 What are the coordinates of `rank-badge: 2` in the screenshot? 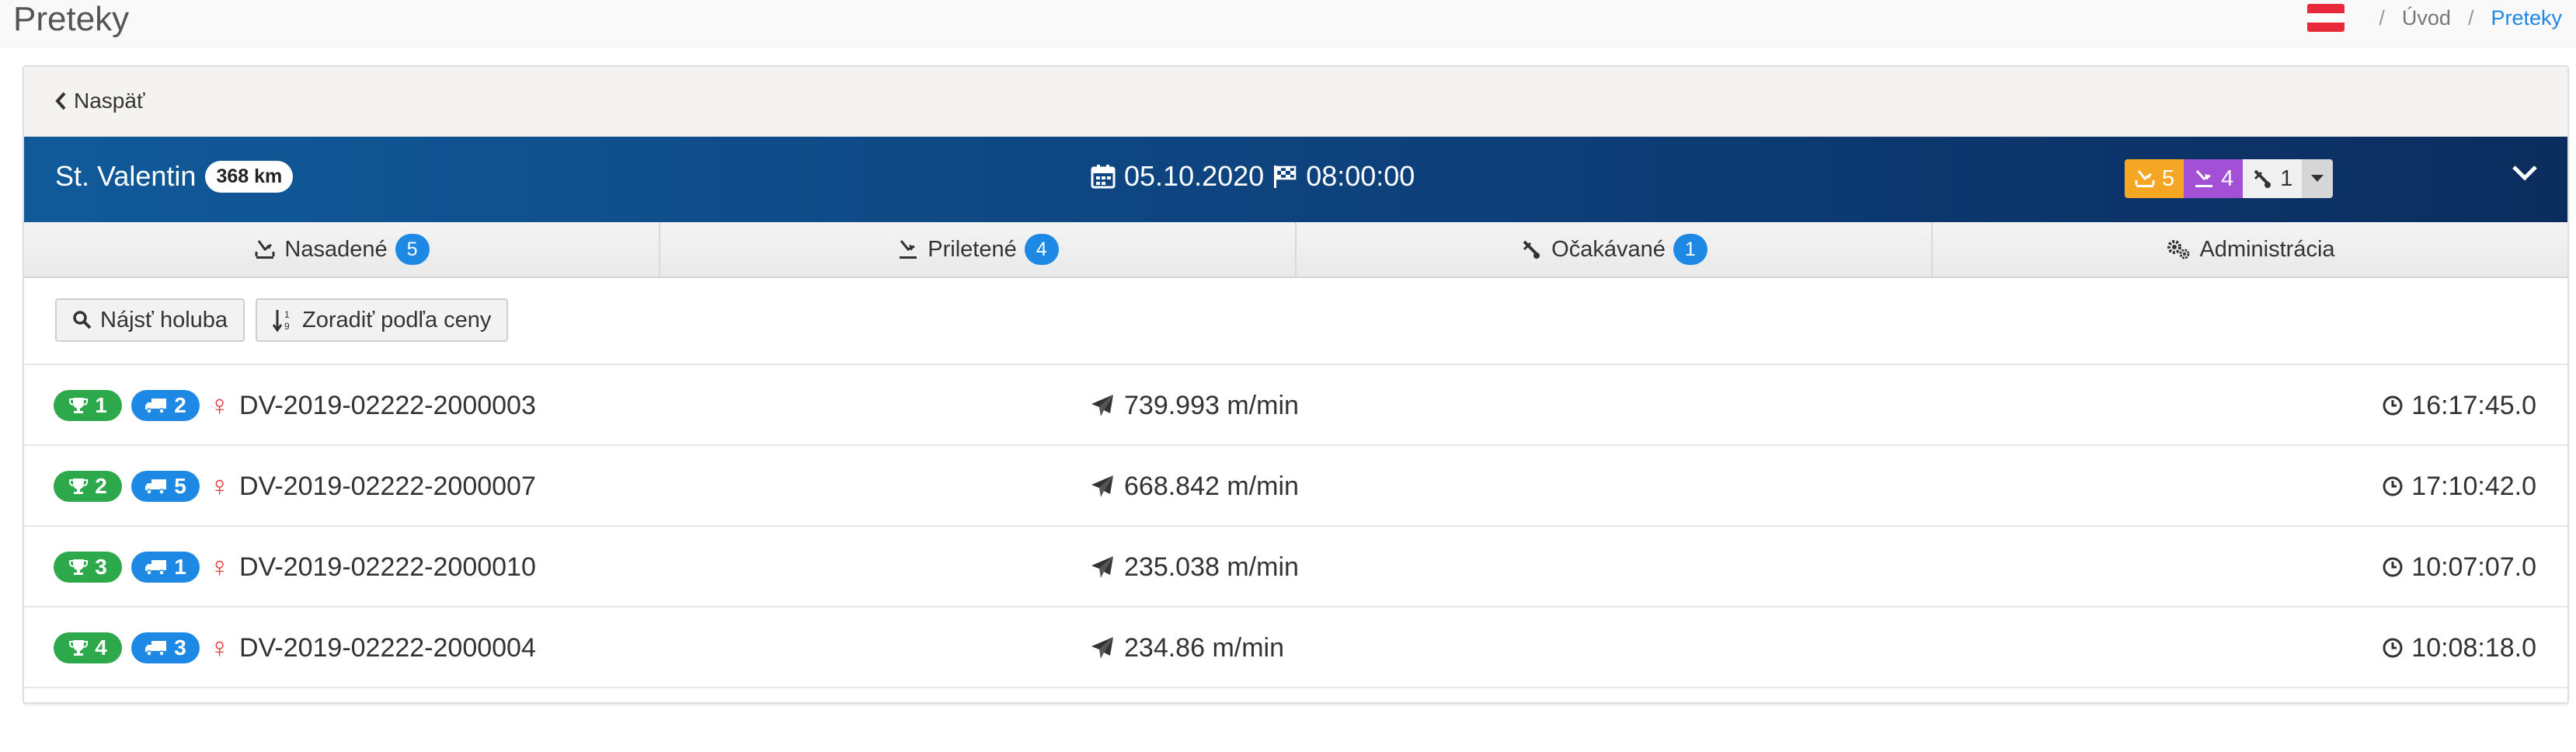 It's located at (88, 486).